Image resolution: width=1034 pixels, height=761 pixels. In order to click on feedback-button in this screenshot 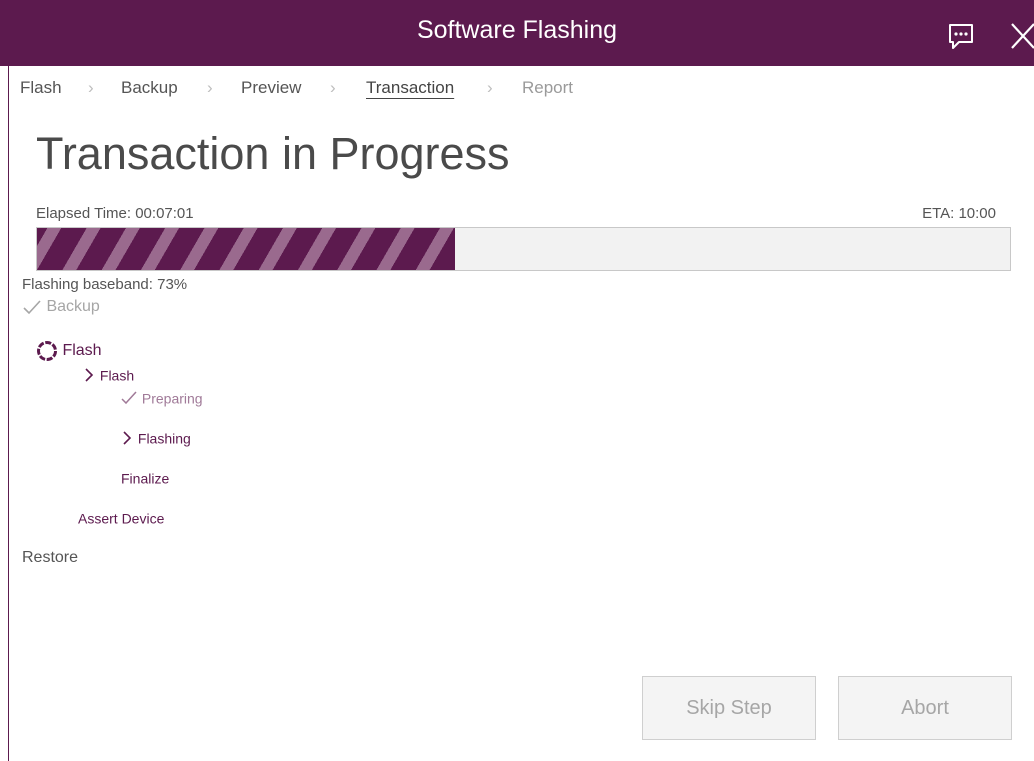, I will do `click(962, 37)`.